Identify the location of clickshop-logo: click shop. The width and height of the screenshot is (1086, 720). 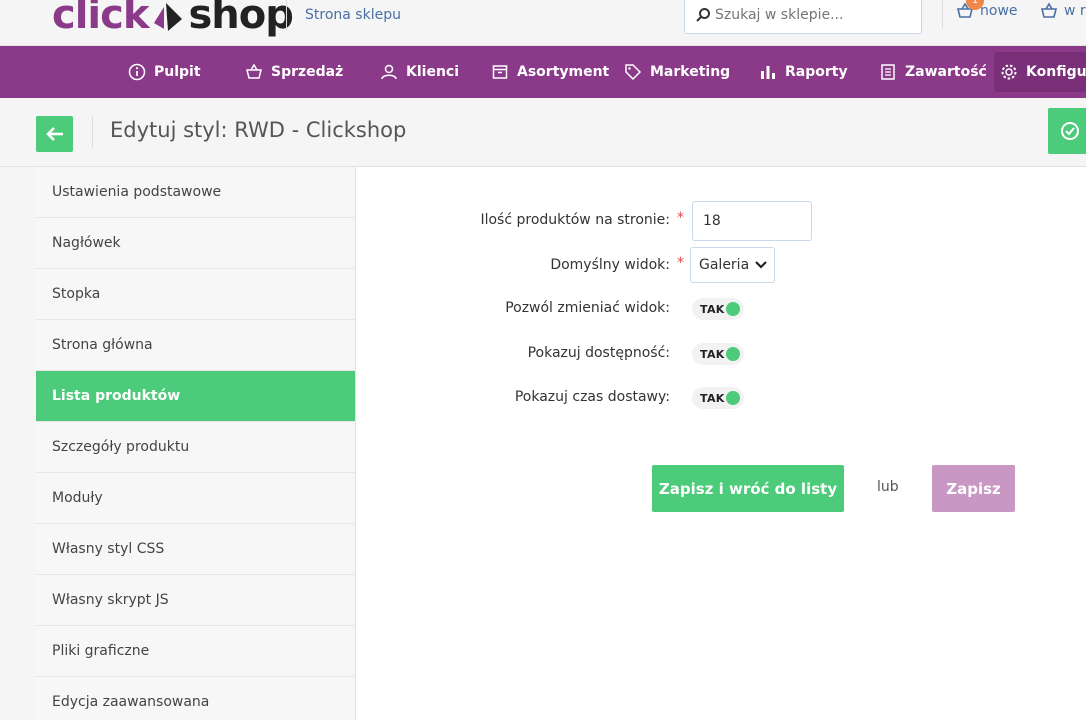
(173, 21).